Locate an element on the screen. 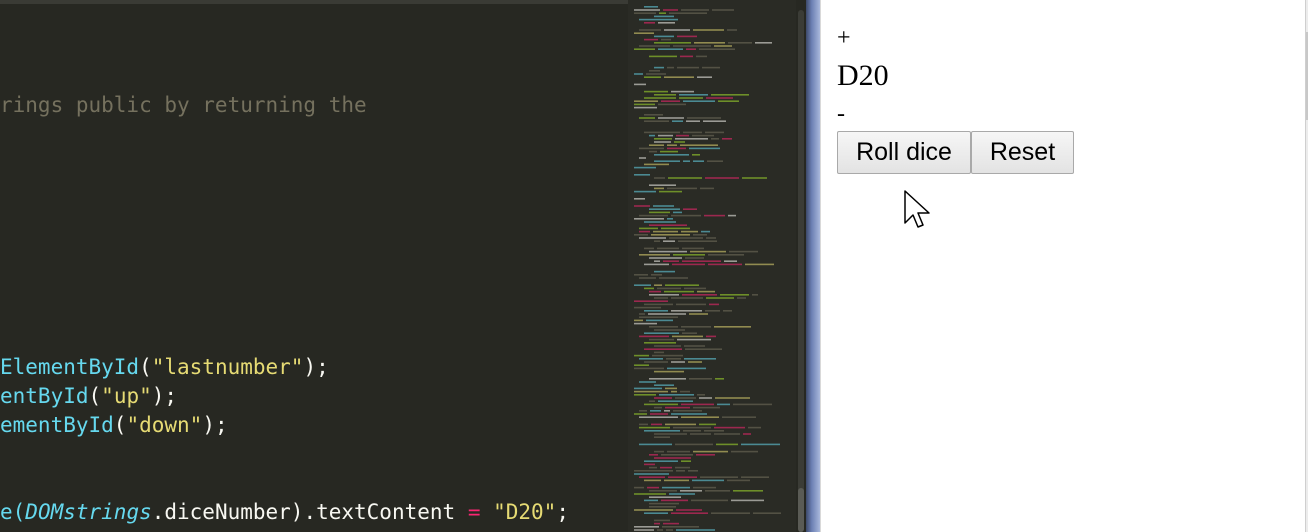 The height and width of the screenshot is (532, 1308). dice-up-button: + is located at coordinates (844, 38).